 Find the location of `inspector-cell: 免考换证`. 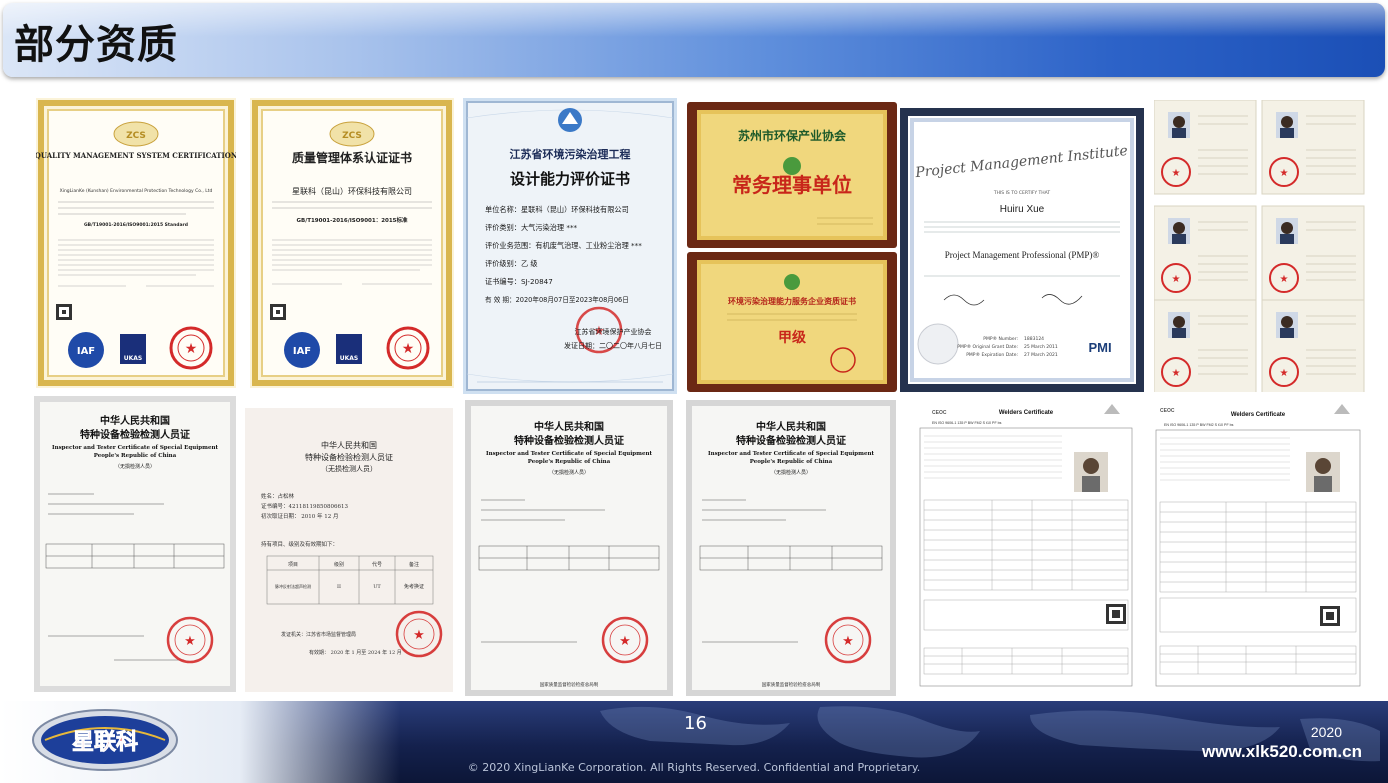

inspector-cell: 免考换证 is located at coordinates (414, 586).